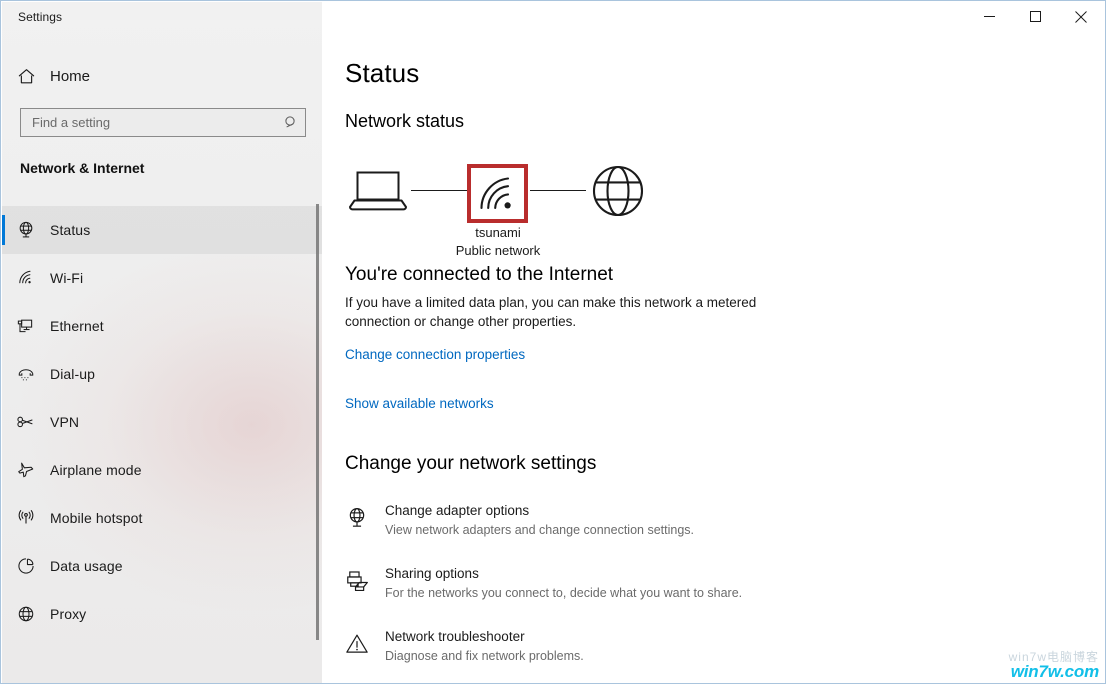 The height and width of the screenshot is (684, 1106). Describe the element at coordinates (317, 422) in the screenshot. I see `sidebar-scrollbar` at that location.